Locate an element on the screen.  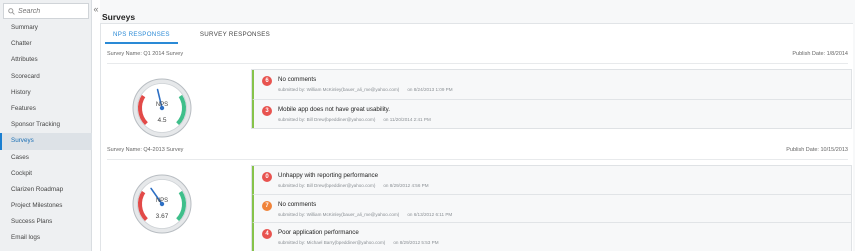
sidebar-item-success-plans: Success Plans is located at coordinates (46, 222).